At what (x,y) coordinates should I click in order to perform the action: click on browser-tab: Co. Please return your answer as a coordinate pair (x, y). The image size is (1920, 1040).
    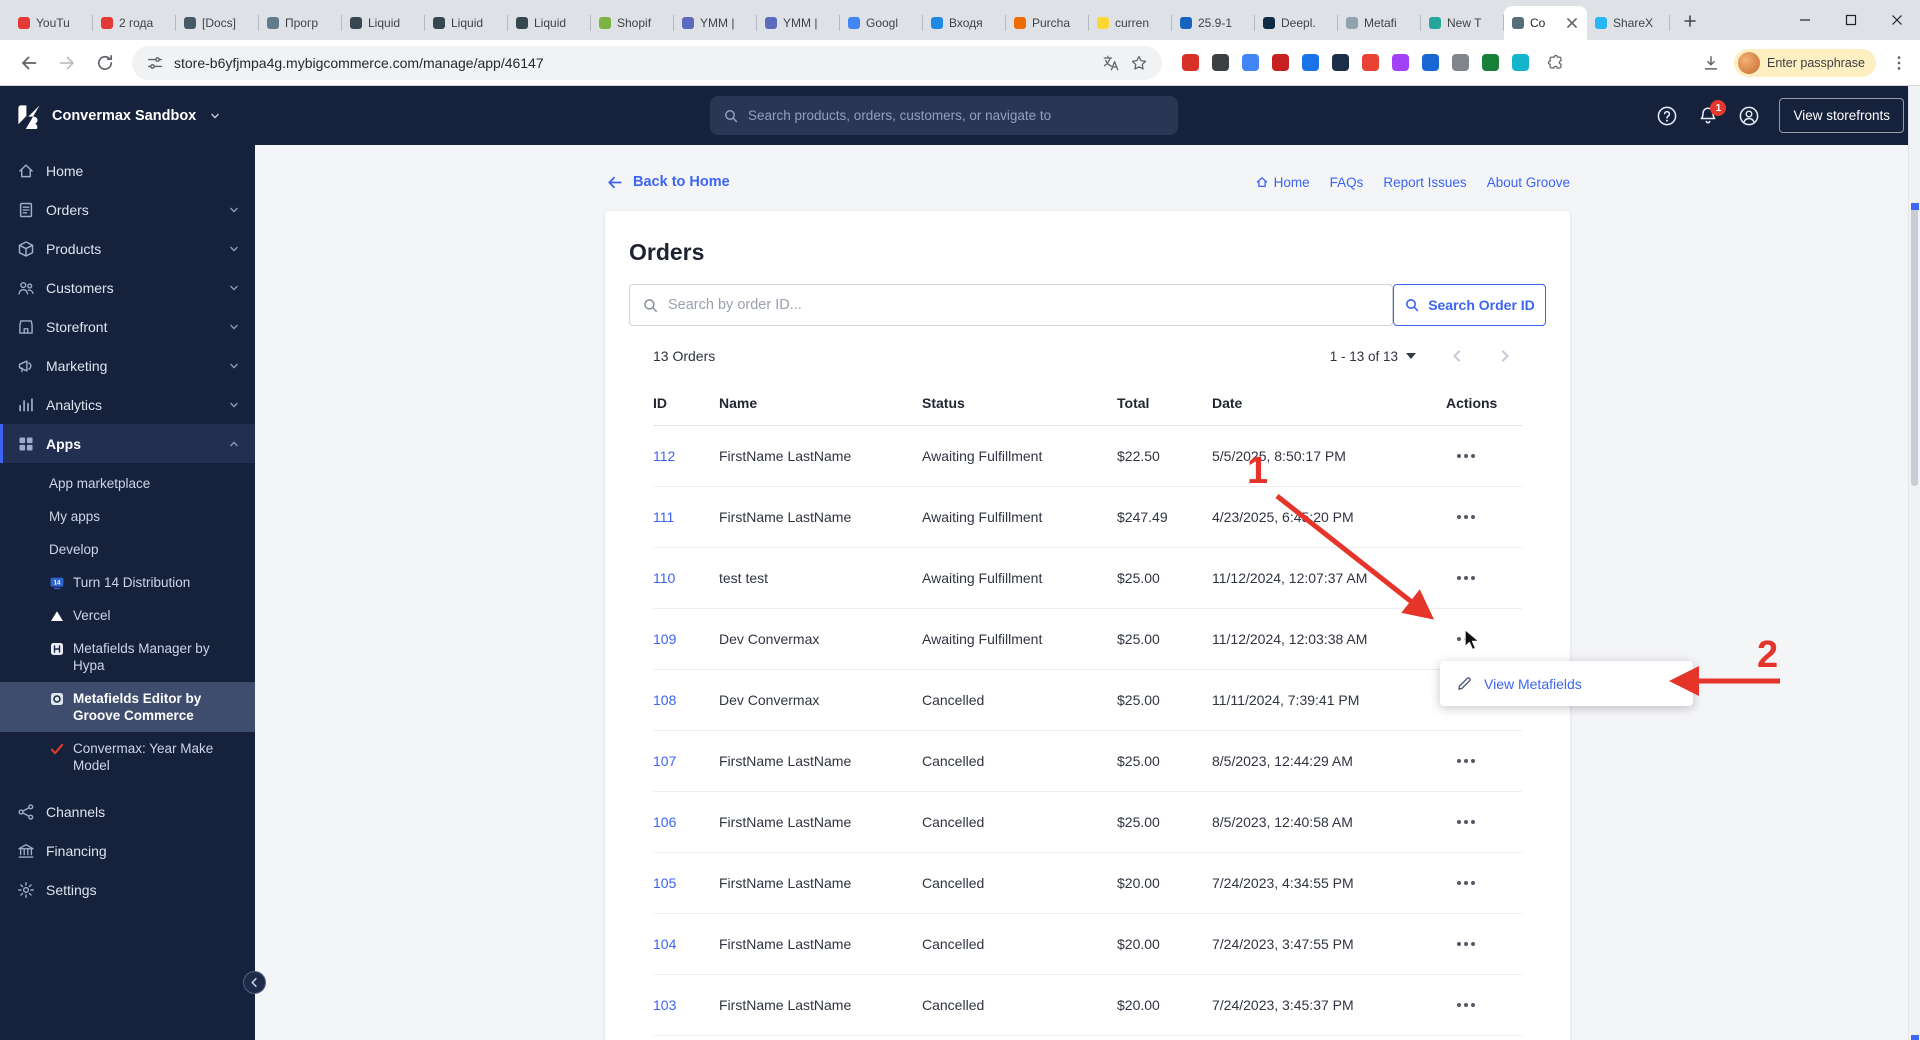
    Looking at the image, I should click on (1545, 23).